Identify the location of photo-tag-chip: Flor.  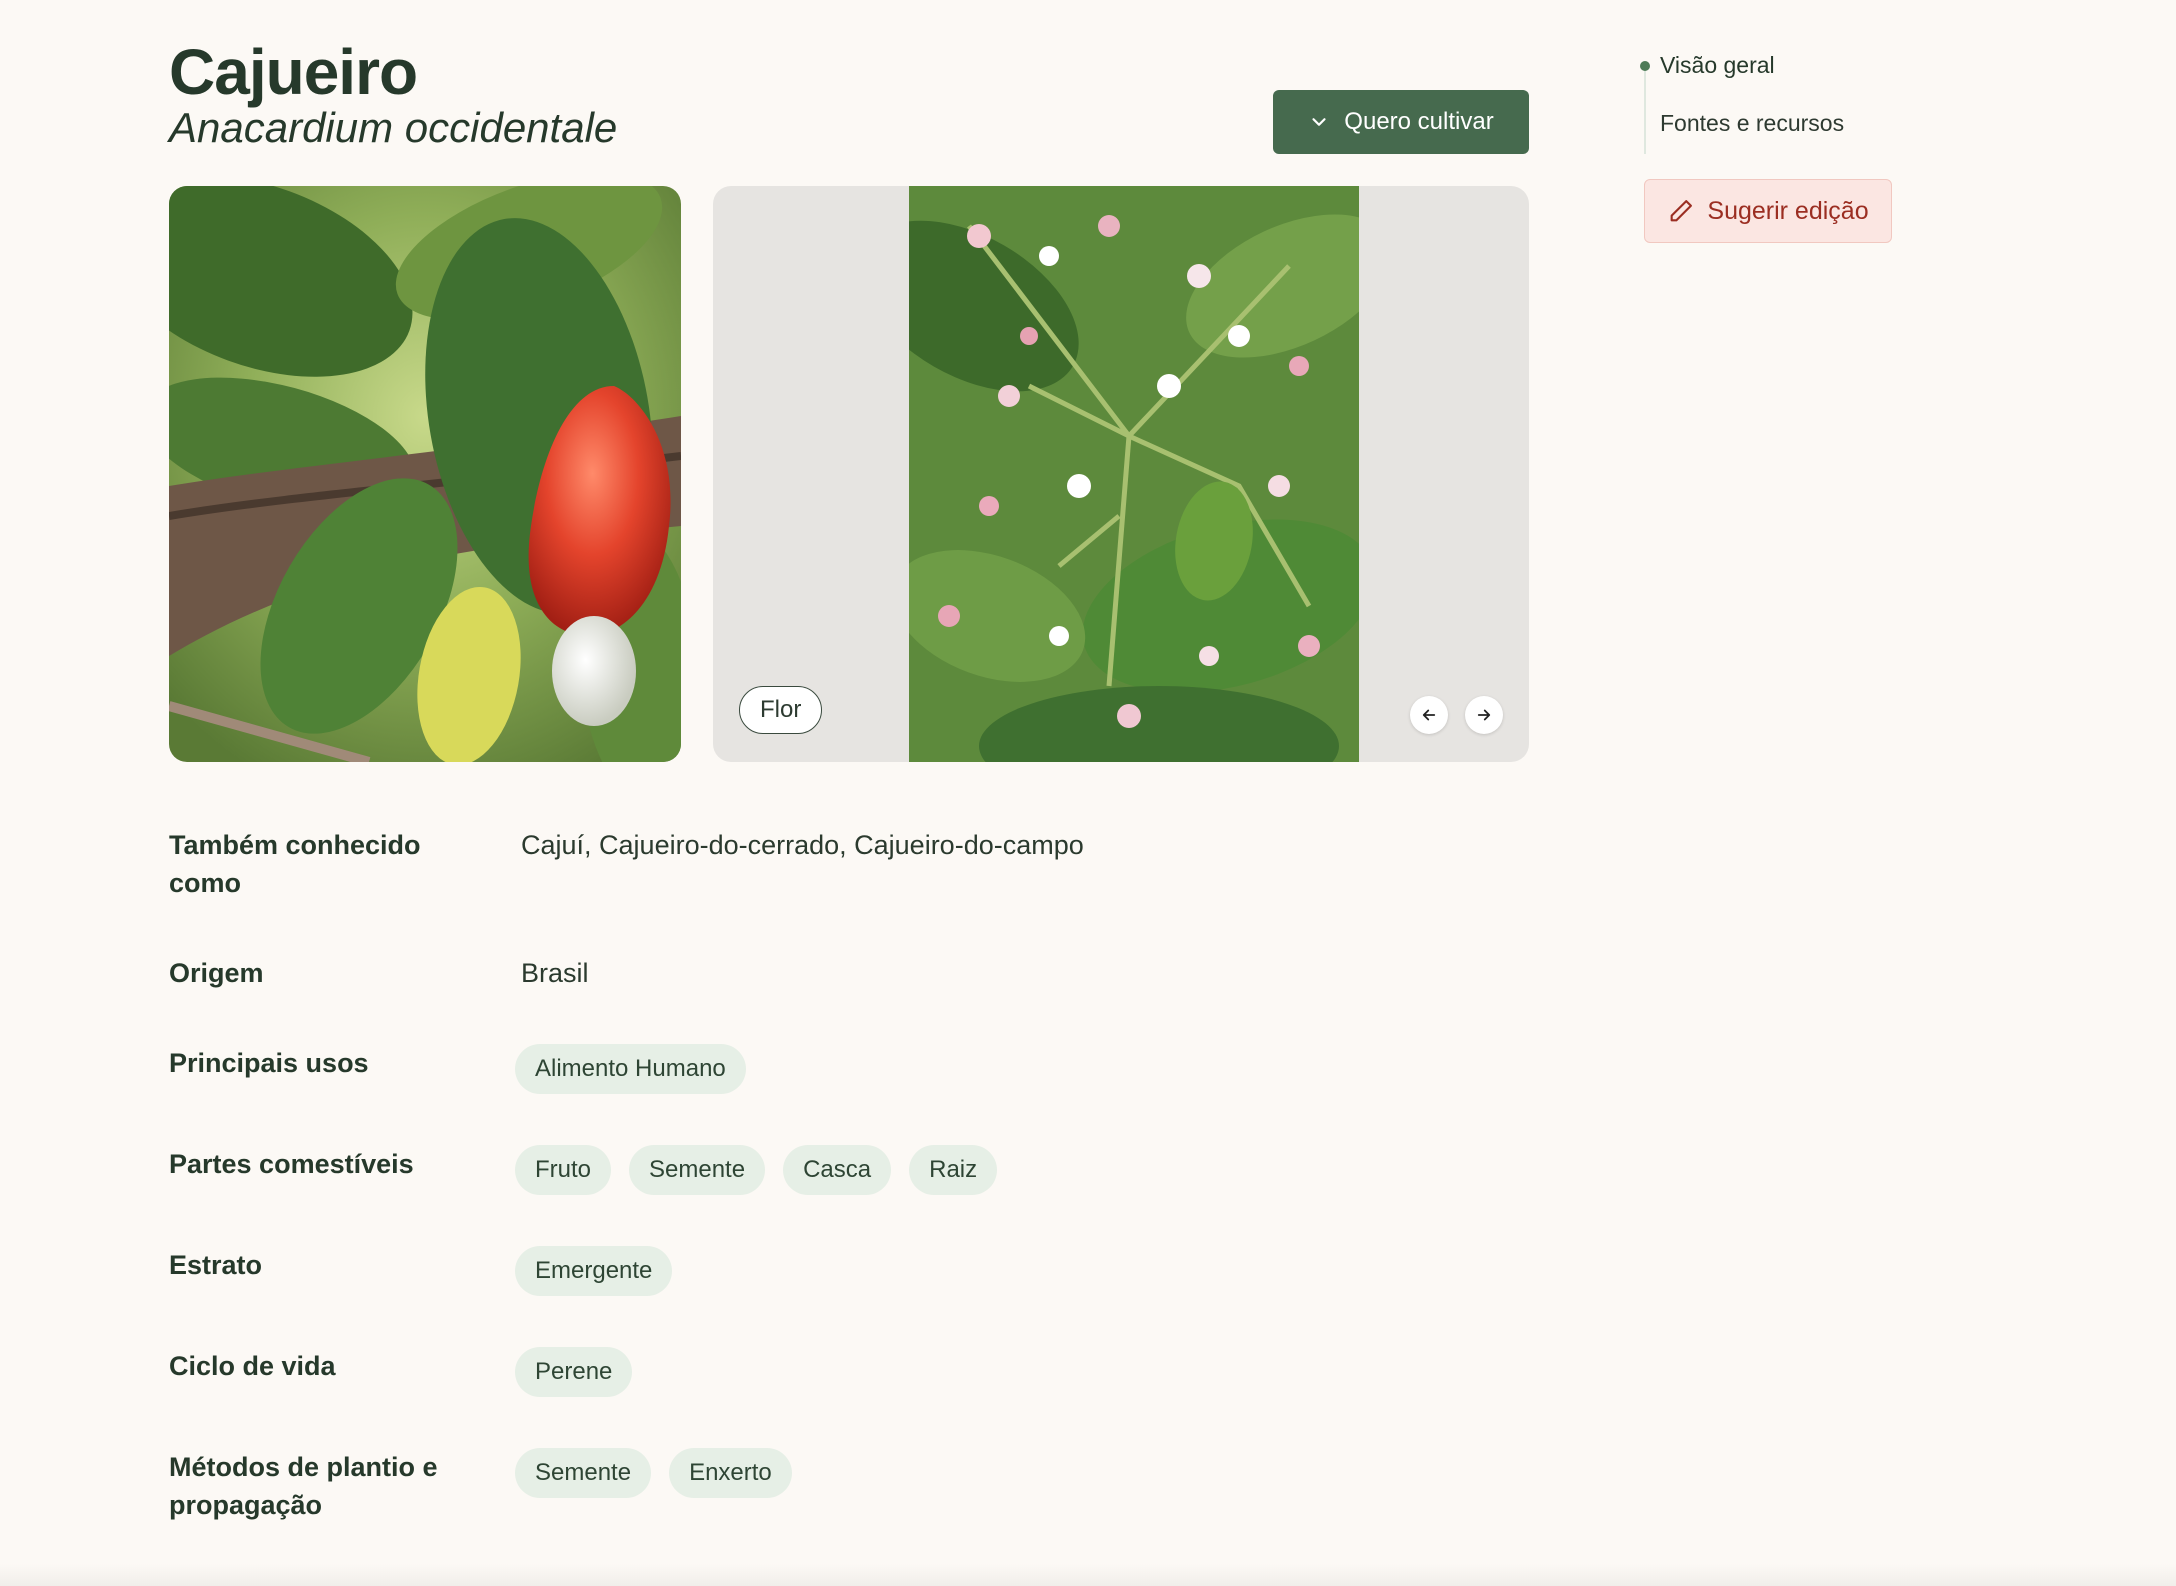
(781, 710).